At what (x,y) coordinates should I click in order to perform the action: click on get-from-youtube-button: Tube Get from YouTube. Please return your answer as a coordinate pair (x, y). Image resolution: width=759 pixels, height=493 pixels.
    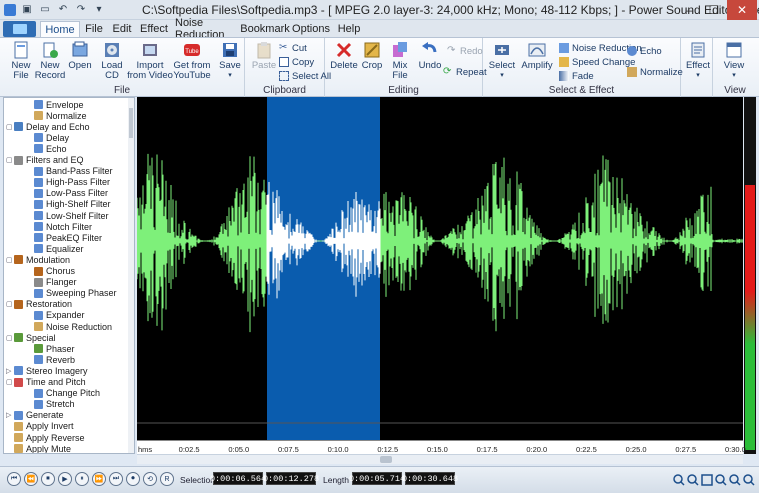
    Looking at the image, I should click on (192, 62).